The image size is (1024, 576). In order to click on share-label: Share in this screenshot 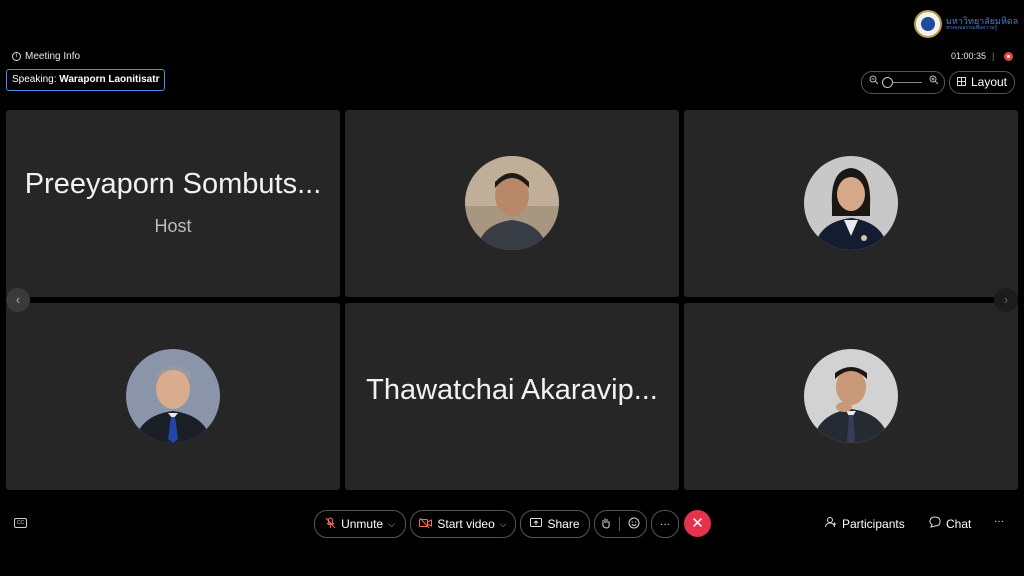, I will do `click(563, 524)`.